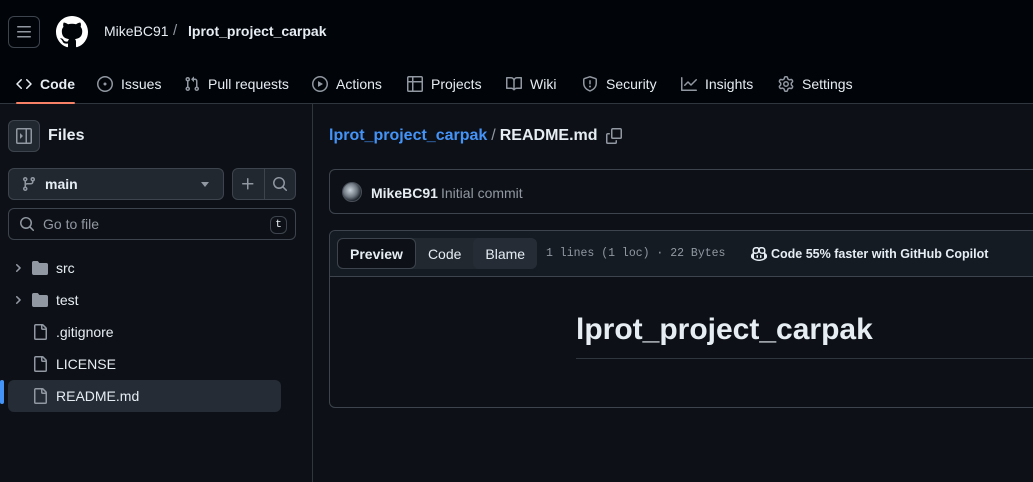 The height and width of the screenshot is (482, 1033). I want to click on add-file-button, so click(248, 184).